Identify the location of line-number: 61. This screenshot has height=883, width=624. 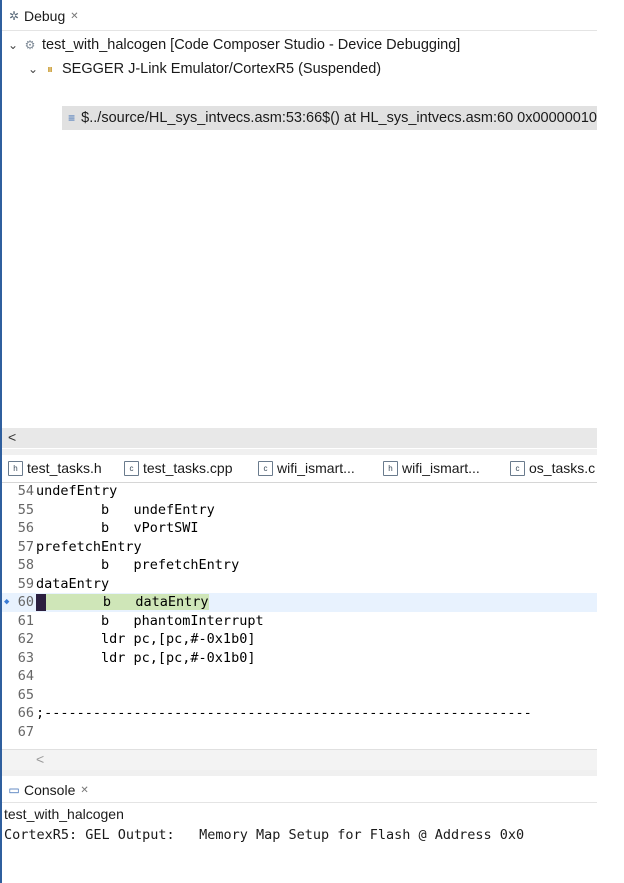
(25, 620).